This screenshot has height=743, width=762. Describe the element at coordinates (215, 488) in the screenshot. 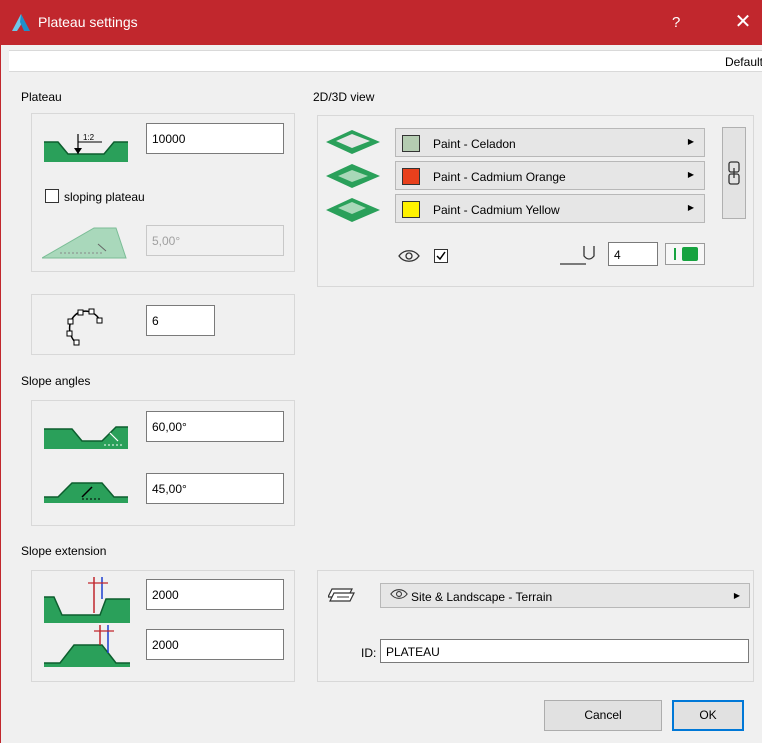

I see `fill-slope-angle-input: 45,00°` at that location.